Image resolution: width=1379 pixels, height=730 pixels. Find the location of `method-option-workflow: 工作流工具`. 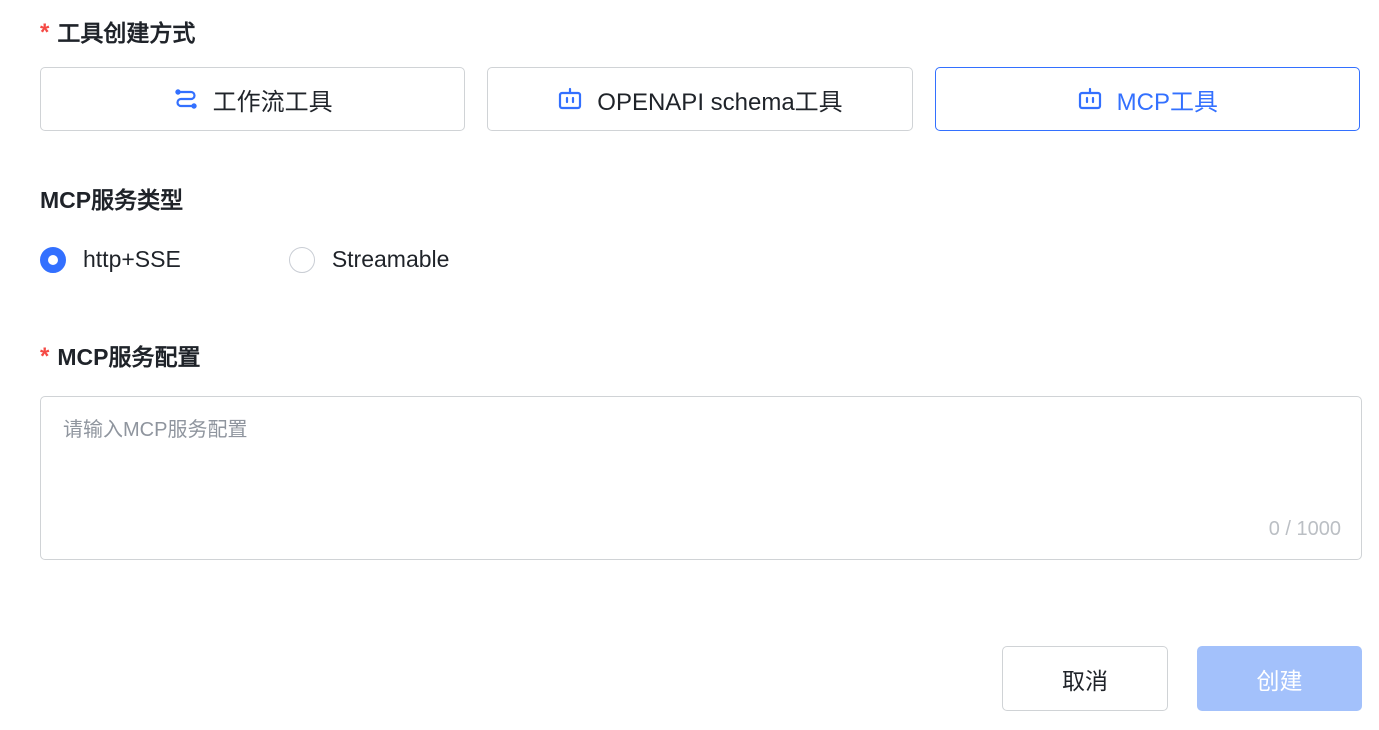

method-option-workflow: 工作流工具 is located at coordinates (253, 99).